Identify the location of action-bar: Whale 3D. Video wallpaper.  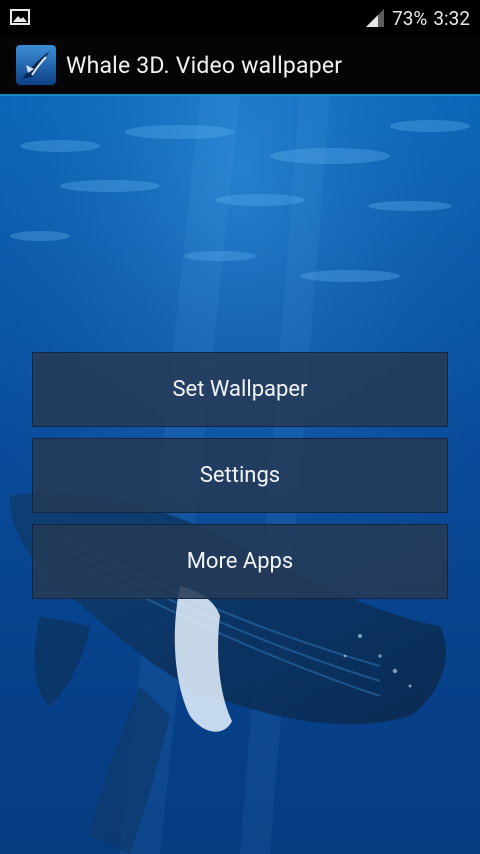
(240, 65).